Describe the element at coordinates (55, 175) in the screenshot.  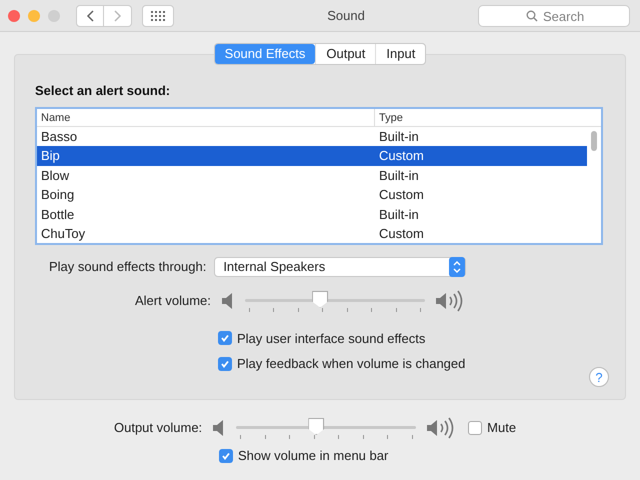
I see `table-cell-text: Blow` at that location.